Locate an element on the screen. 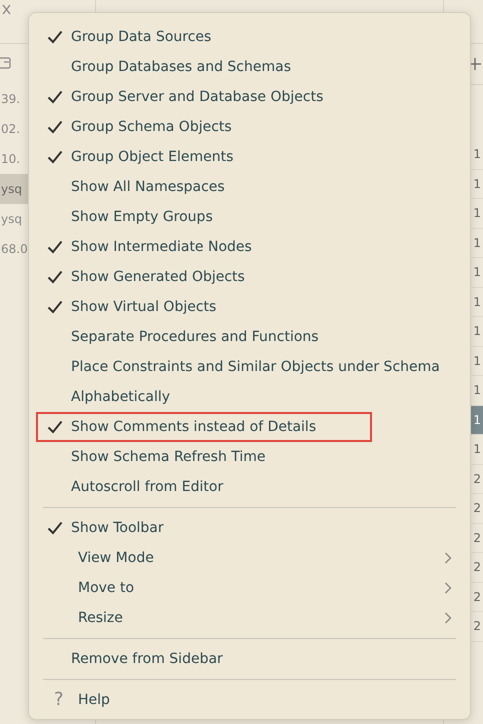 The height and width of the screenshot is (724, 483). menu-item: ? Help is located at coordinates (253, 700).